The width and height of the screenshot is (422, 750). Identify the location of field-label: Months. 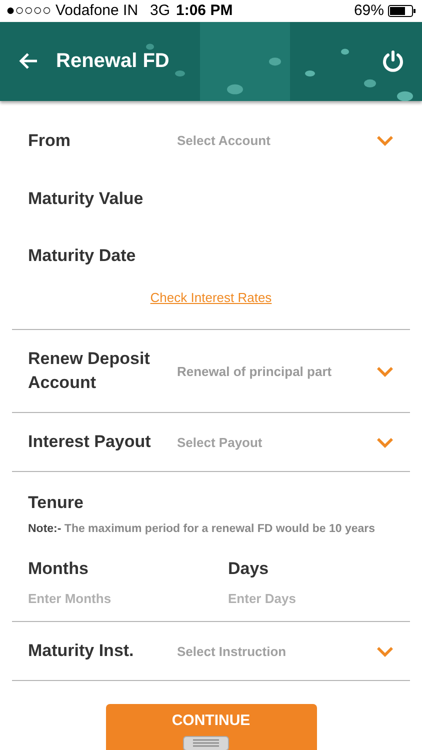
(59, 569).